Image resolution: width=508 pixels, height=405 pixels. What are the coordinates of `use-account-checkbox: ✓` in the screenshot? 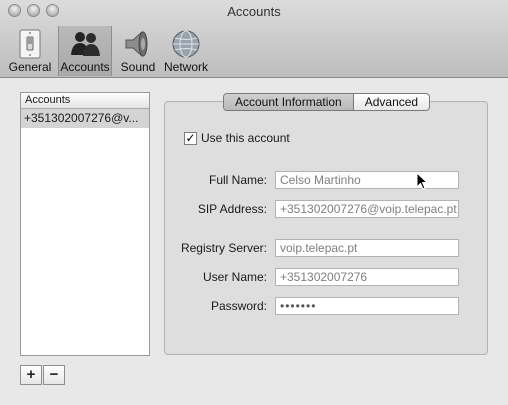 It's located at (190, 138).